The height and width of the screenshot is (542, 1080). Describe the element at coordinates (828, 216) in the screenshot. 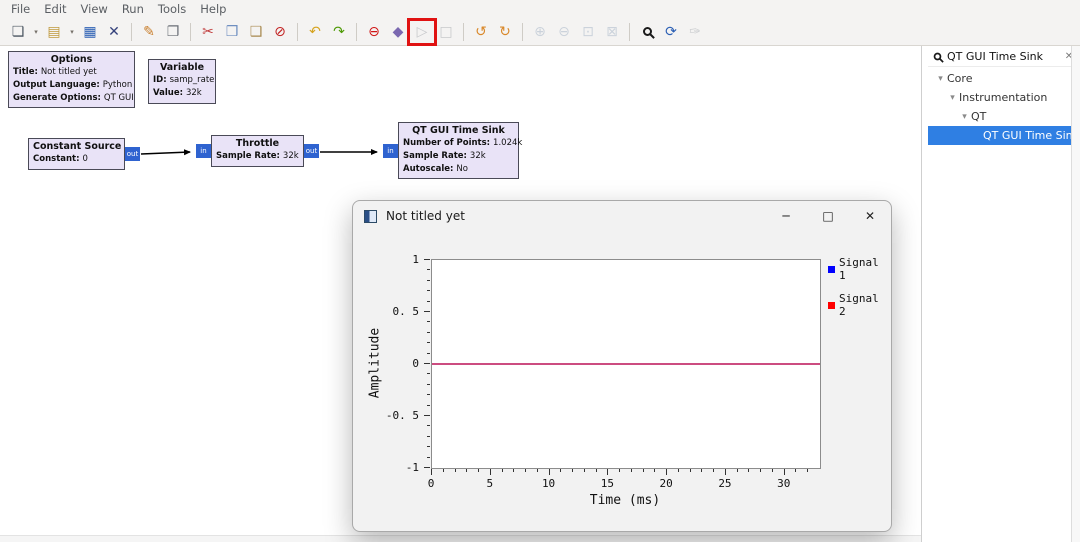

I see `maximize-button: □` at that location.